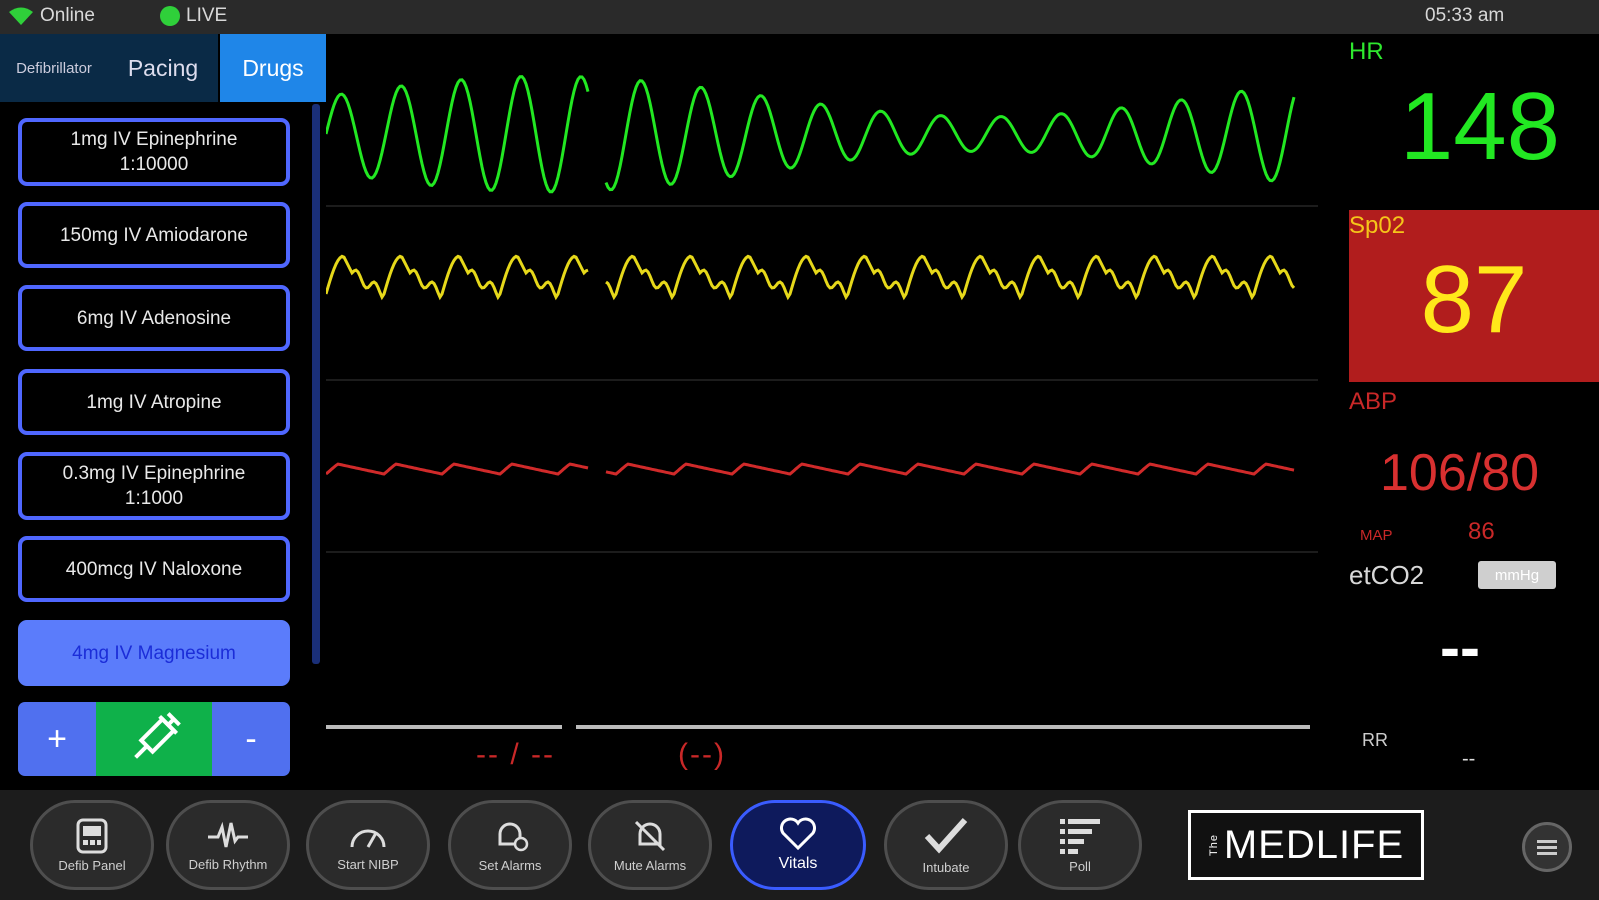 The width and height of the screenshot is (1599, 900). I want to click on vitals-button: Vitals, so click(798, 845).